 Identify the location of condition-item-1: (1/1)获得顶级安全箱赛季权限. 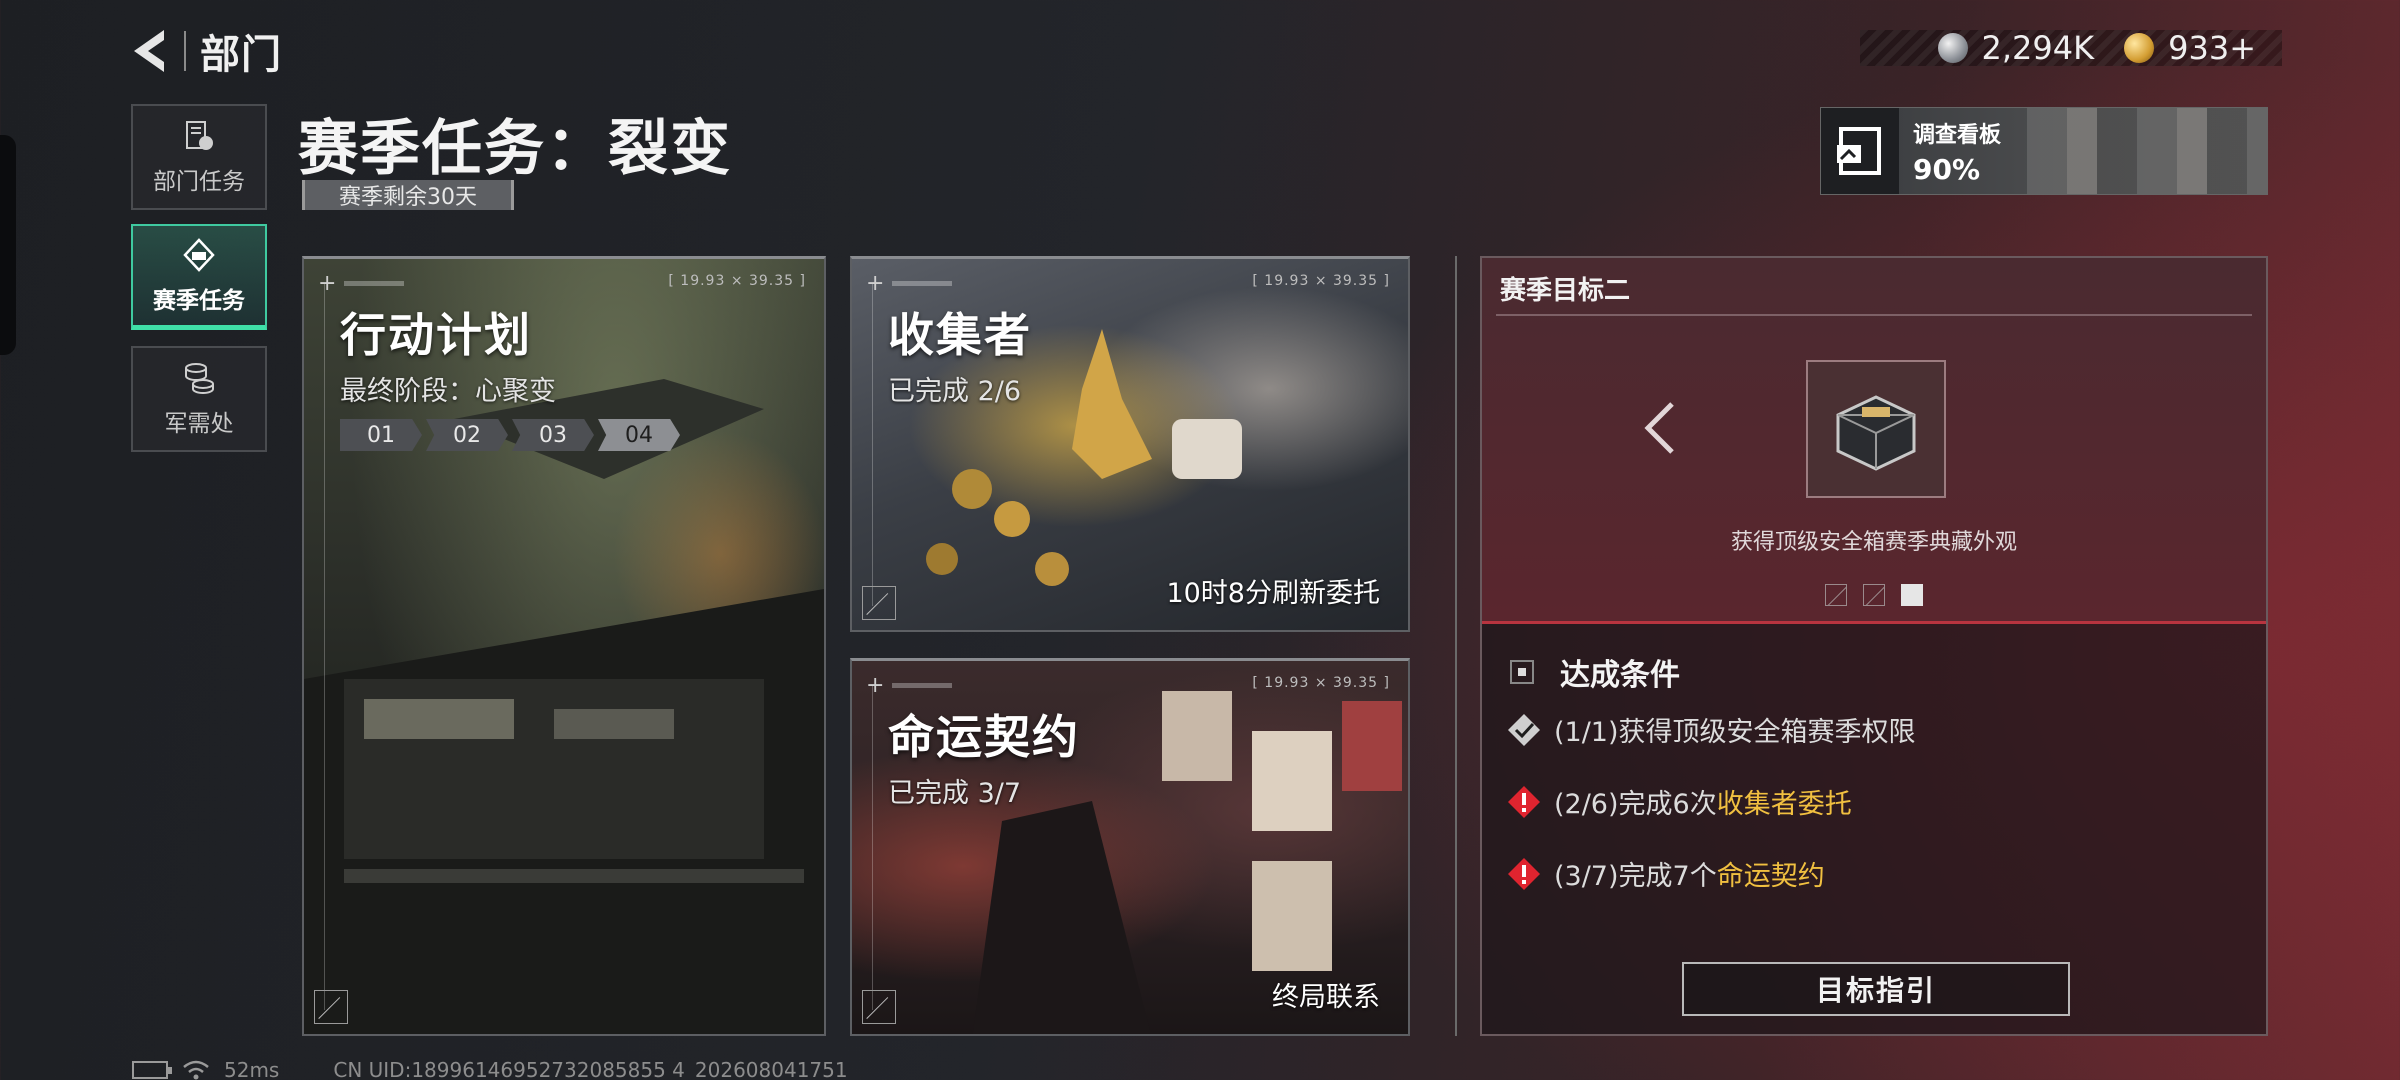
(1711, 729).